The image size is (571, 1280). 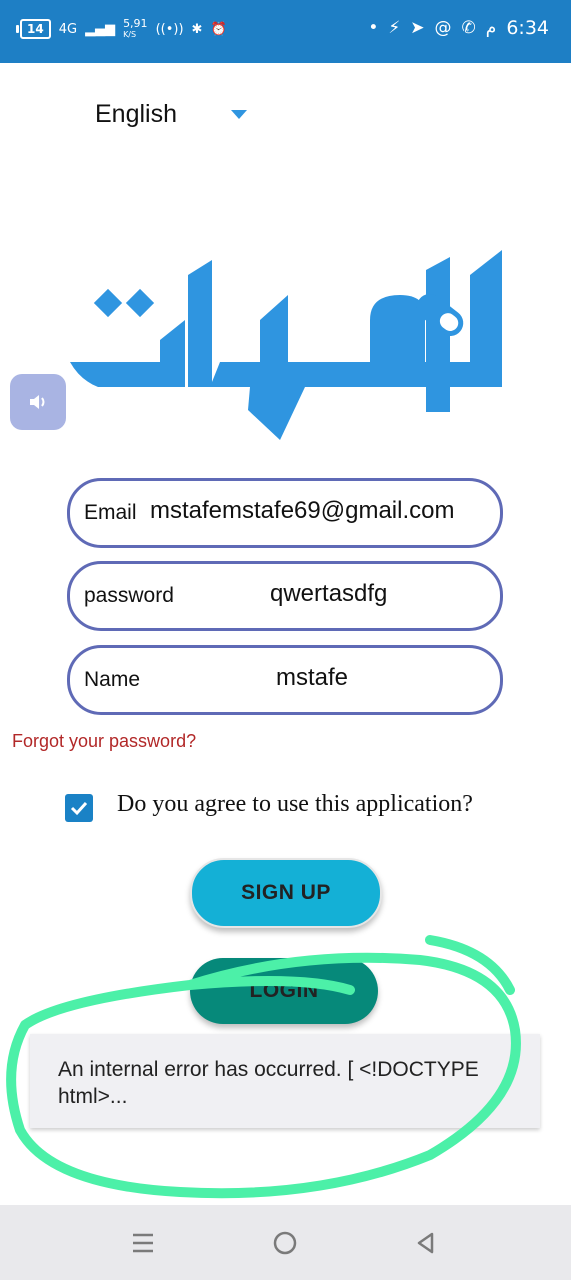 I want to click on login-button: LOGIN, so click(x=284, y=991).